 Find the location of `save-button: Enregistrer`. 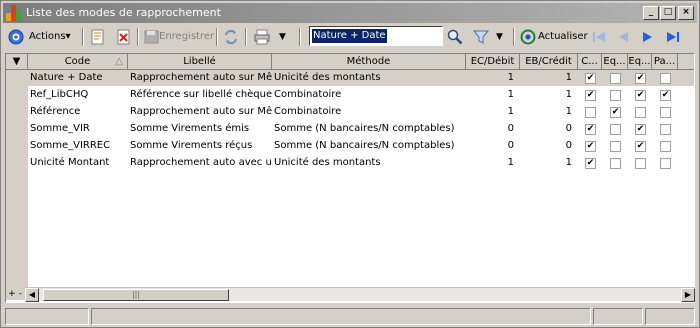

save-button: Enregistrer is located at coordinates (189, 37).